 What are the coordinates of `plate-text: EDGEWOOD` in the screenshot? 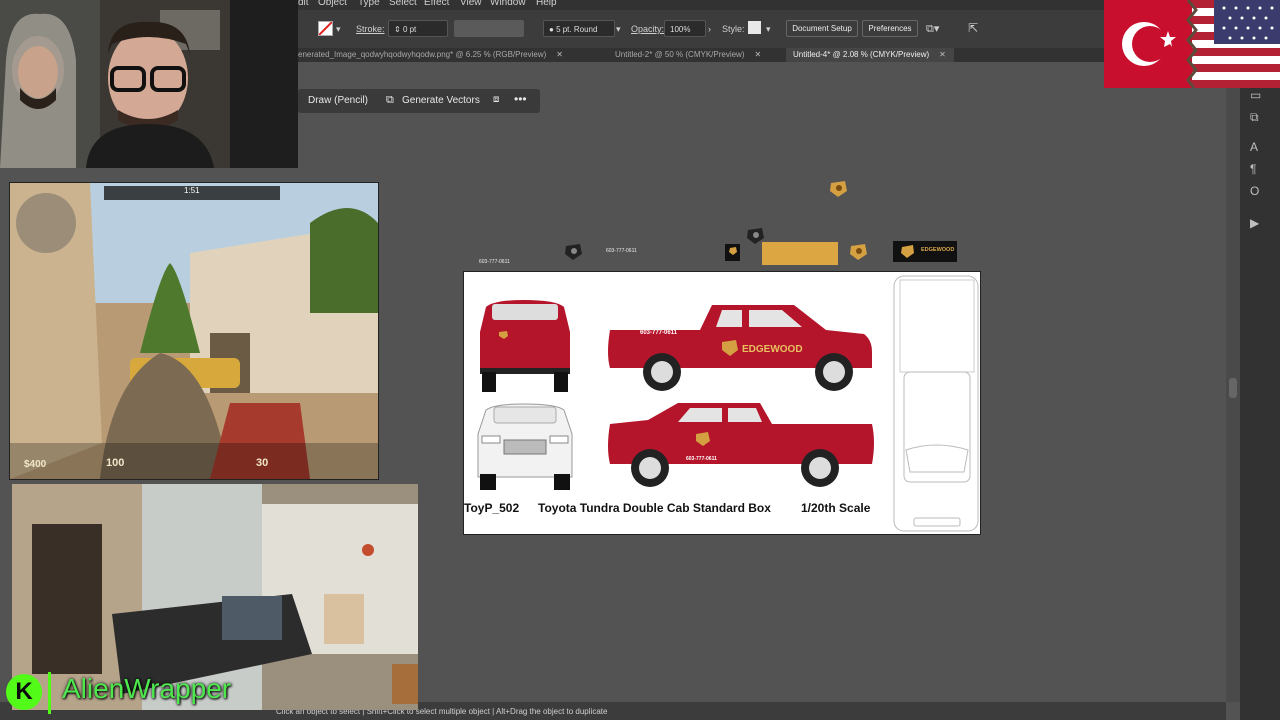 It's located at (938, 250).